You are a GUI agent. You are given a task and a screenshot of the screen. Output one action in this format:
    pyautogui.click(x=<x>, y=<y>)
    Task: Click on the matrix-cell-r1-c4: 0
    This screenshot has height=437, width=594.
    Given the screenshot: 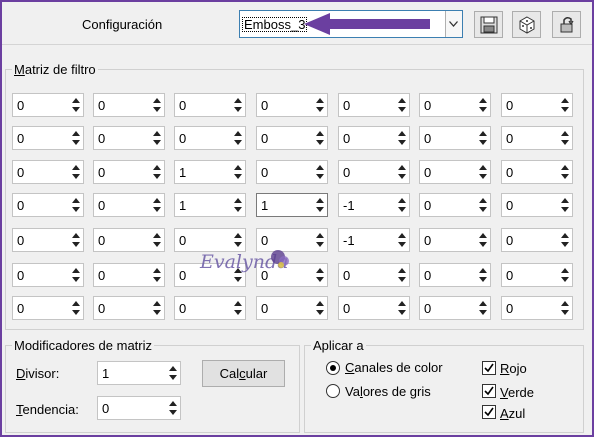 What is the action you would take?
    pyautogui.click(x=292, y=105)
    